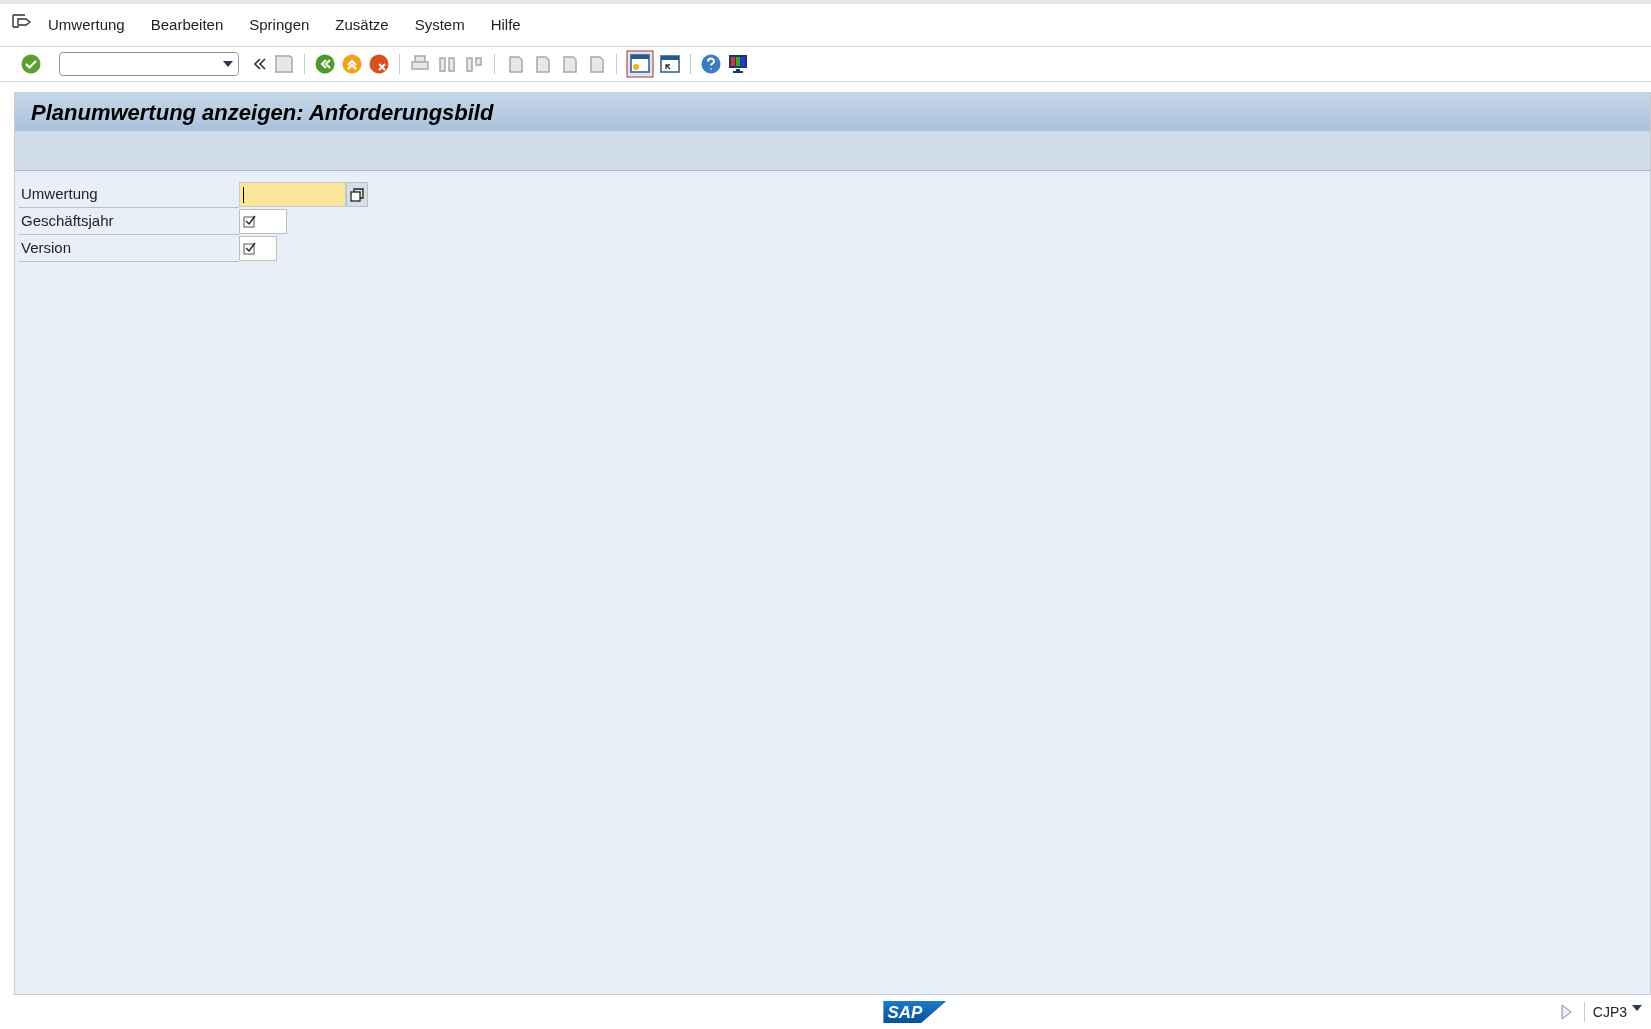 The width and height of the screenshot is (1651, 1029). I want to click on menu-item: Hilfe, so click(505, 25).